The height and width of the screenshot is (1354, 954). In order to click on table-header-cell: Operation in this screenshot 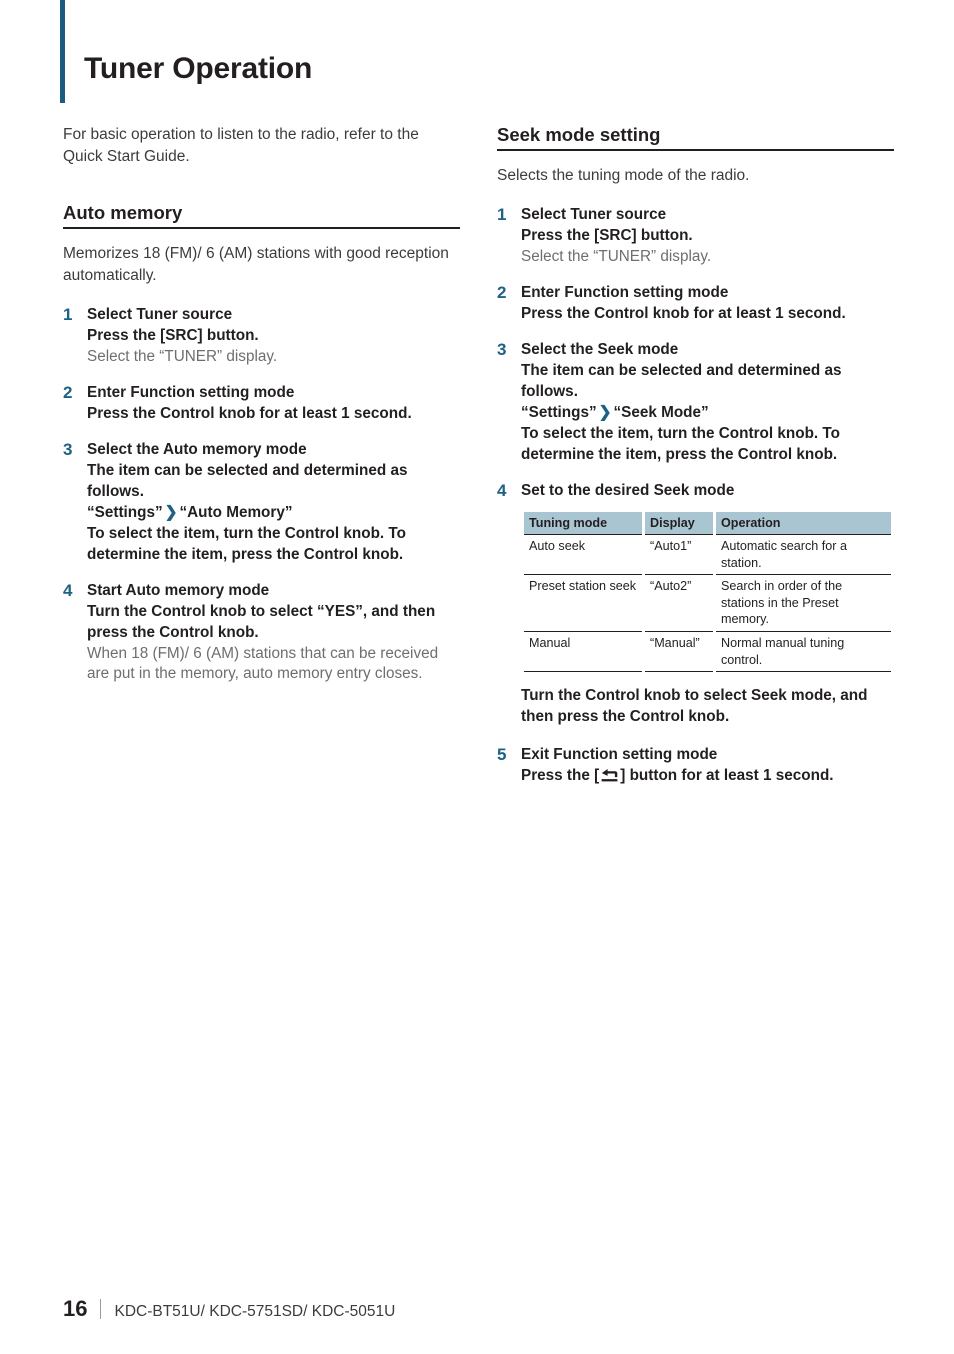, I will do `click(803, 522)`.